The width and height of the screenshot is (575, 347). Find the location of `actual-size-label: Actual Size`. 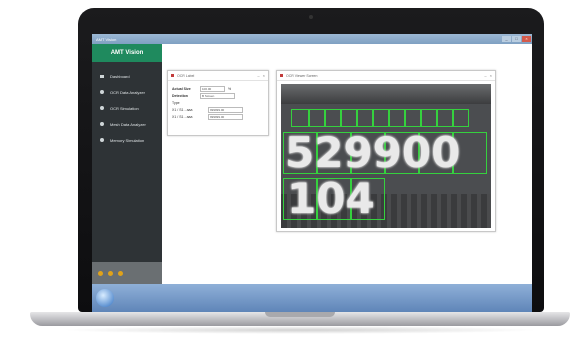

actual-size-label: Actual Size is located at coordinates (181, 88).